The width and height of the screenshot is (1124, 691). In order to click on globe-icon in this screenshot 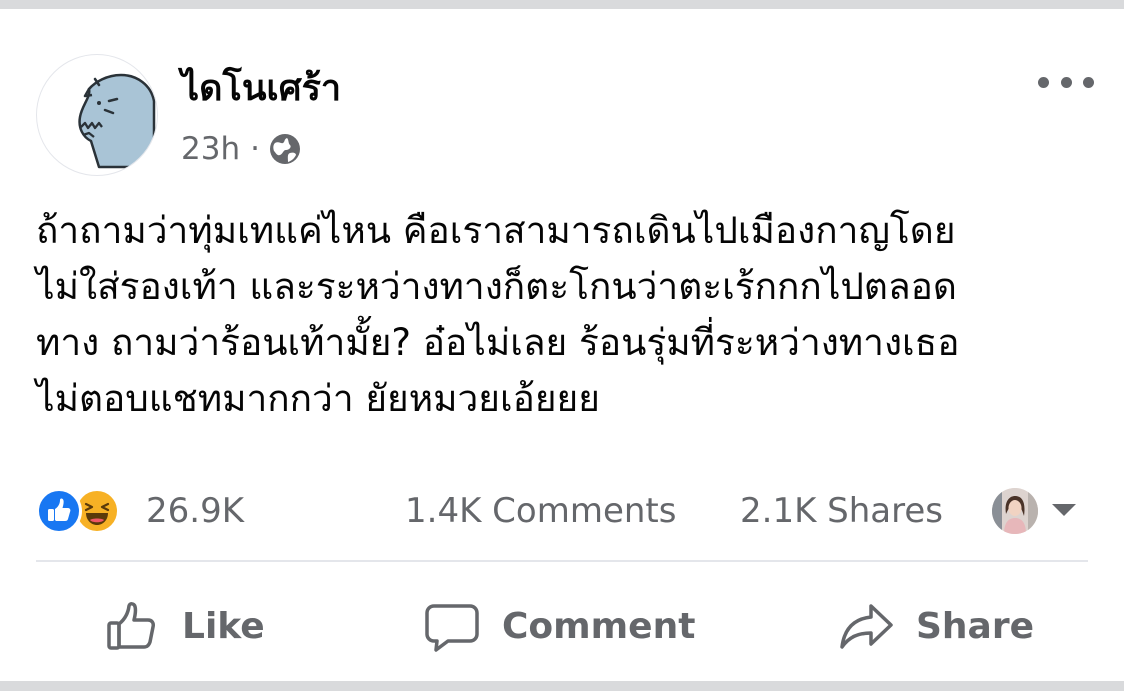, I will do `click(284, 149)`.